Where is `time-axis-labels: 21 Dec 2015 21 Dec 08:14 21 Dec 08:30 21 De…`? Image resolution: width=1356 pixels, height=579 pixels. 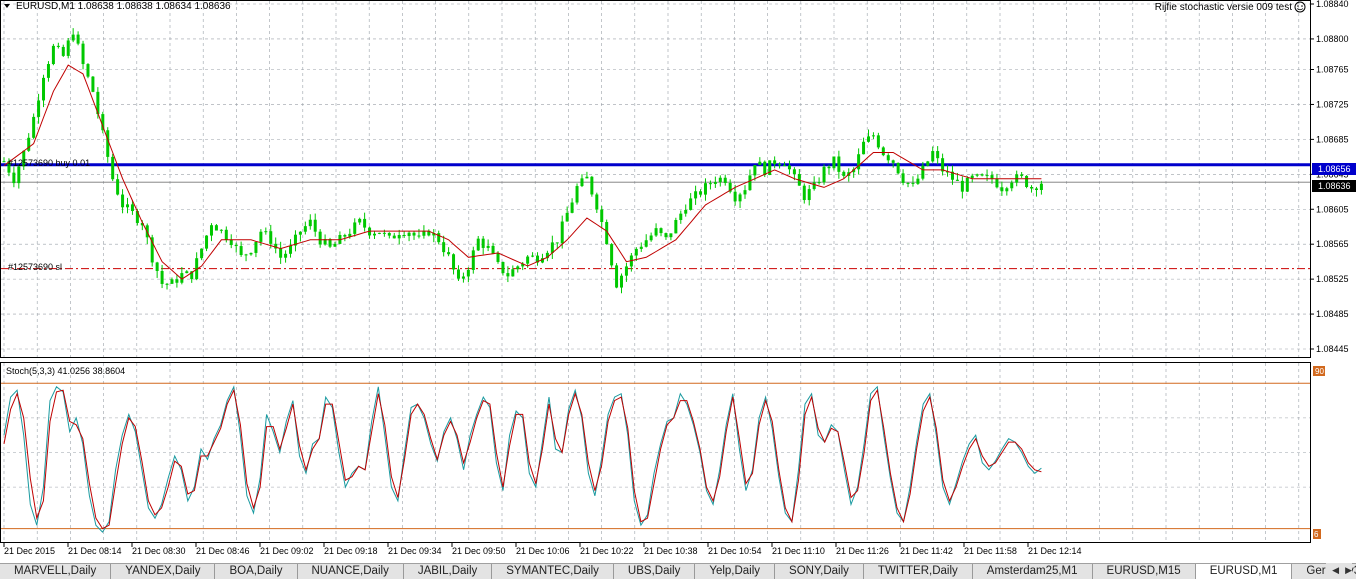
time-axis-labels: 21 Dec 2015 21 Dec 08:14 21 Dec 08:30 21 De… is located at coordinates (543, 551).